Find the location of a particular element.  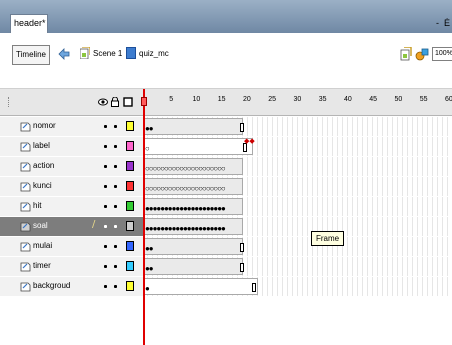

layer-row-timer: timer ●● is located at coordinates (226, 266).